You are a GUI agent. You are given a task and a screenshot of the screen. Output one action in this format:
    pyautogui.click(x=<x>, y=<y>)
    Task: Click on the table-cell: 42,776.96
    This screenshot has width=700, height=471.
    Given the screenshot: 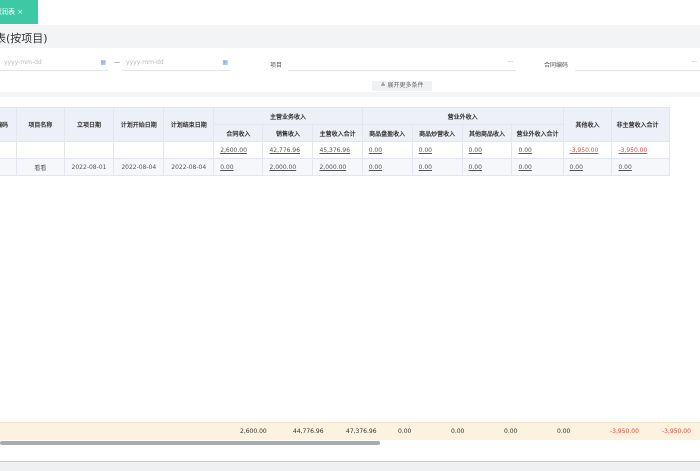 What is the action you would take?
    pyautogui.click(x=288, y=150)
    